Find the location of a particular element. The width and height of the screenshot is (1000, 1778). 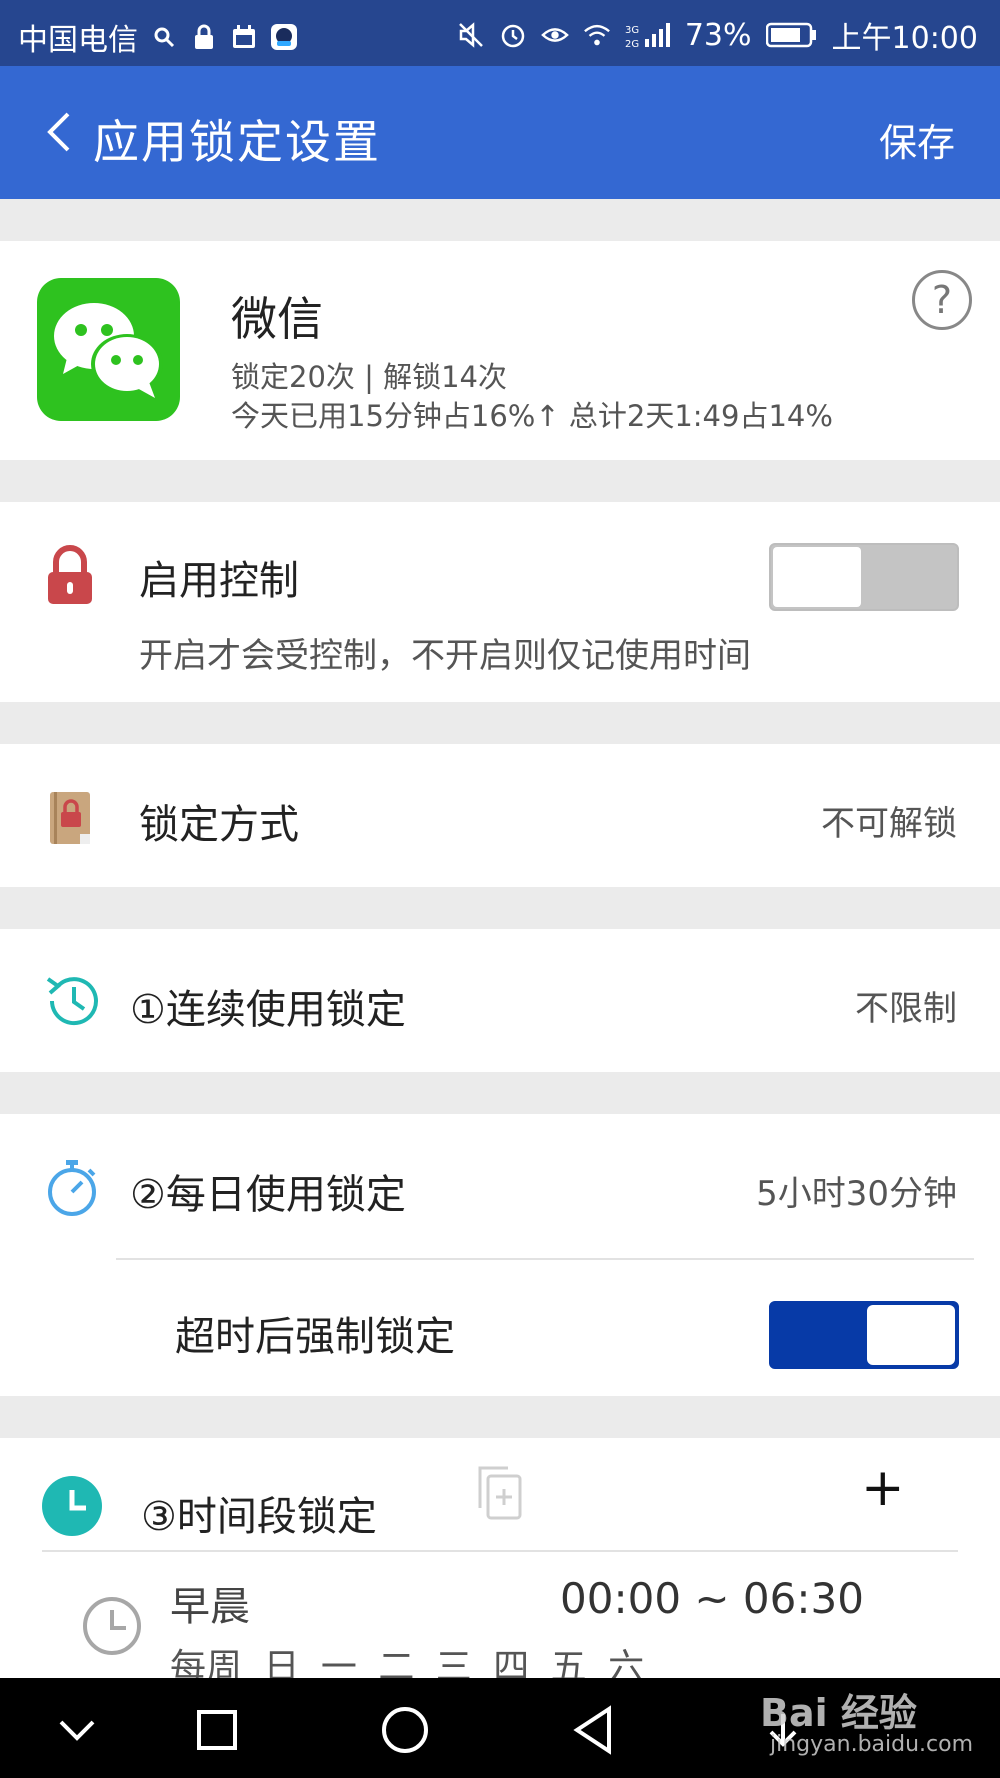

enable-control-card: 启用控制 开启才会受控制，不开启则仅记使用时间 is located at coordinates (500, 602).